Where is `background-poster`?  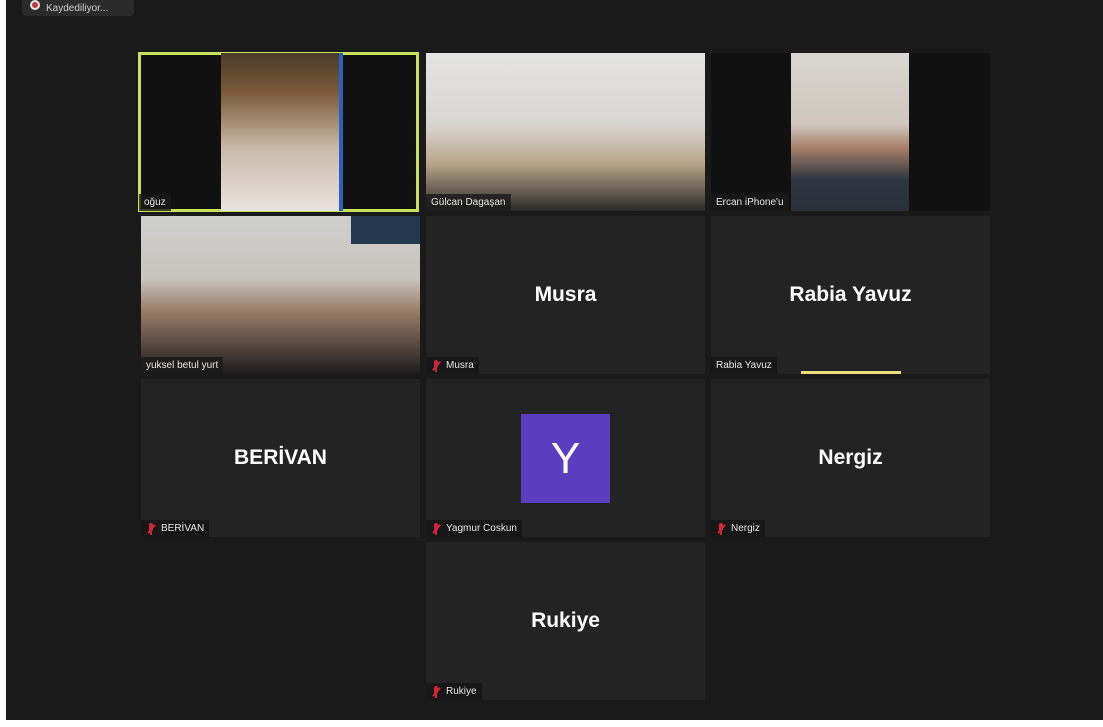 background-poster is located at coordinates (385, 230).